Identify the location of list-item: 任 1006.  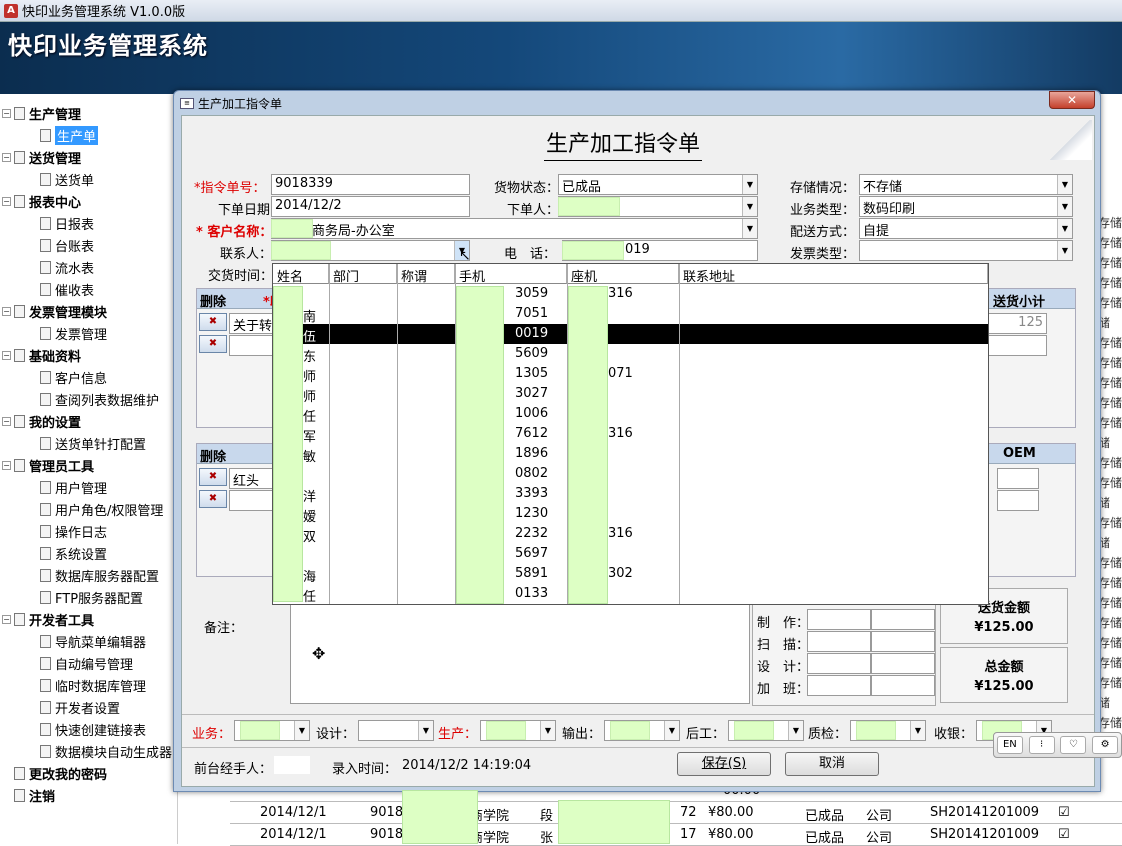
(630, 414).